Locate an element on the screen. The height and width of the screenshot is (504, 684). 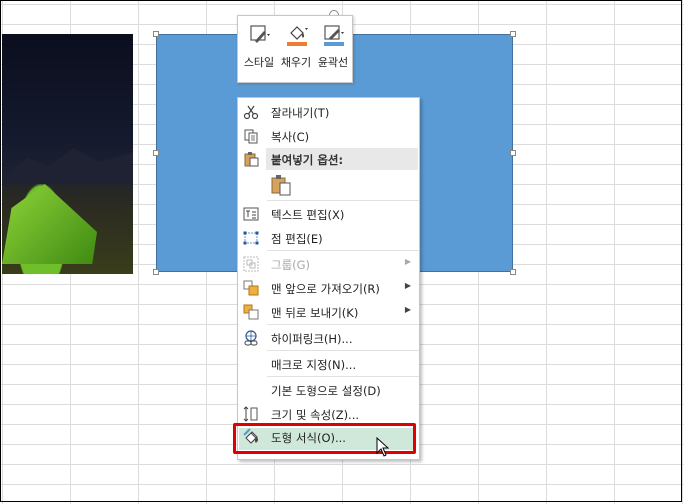
format-shape-icon is located at coordinates (250, 436).